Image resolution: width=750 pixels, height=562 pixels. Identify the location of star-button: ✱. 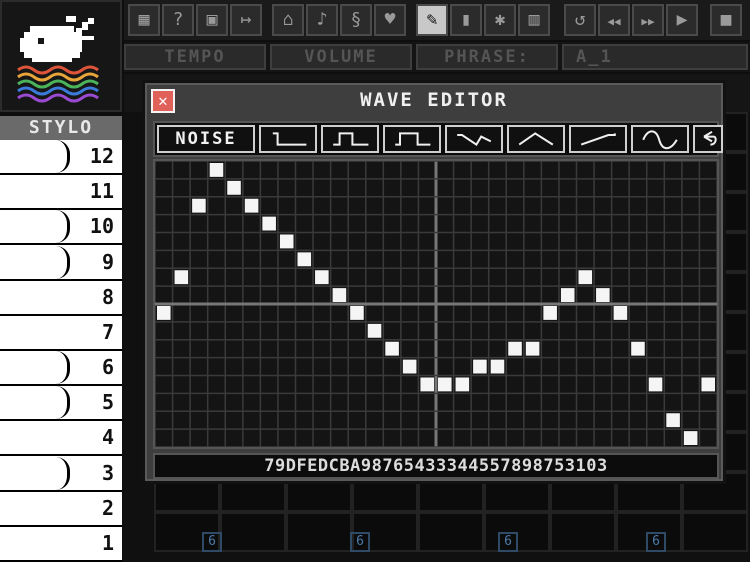
(500, 20).